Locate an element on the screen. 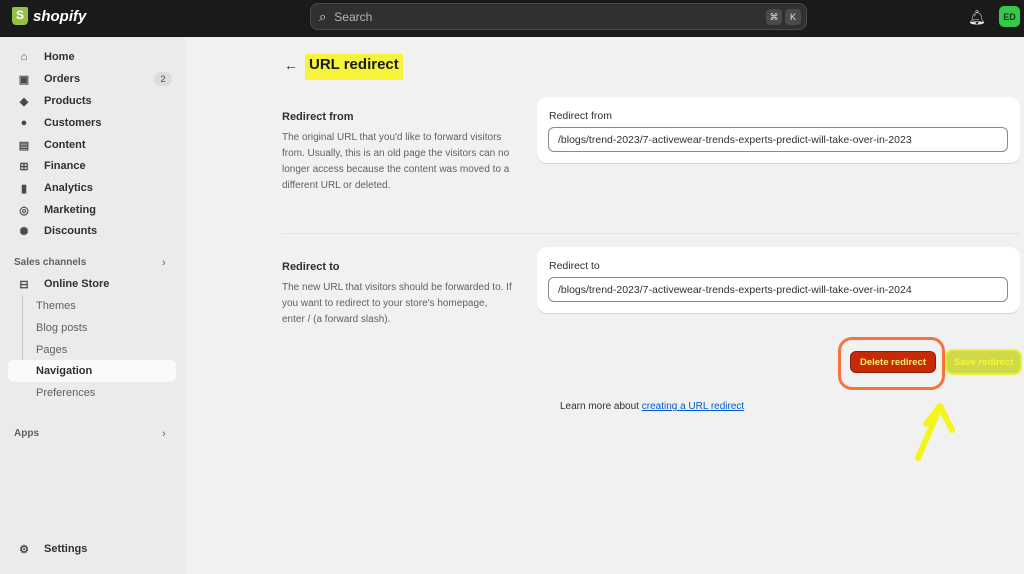 The width and height of the screenshot is (1024, 574). redirect-from-heading: Redirect from is located at coordinates (318, 117).